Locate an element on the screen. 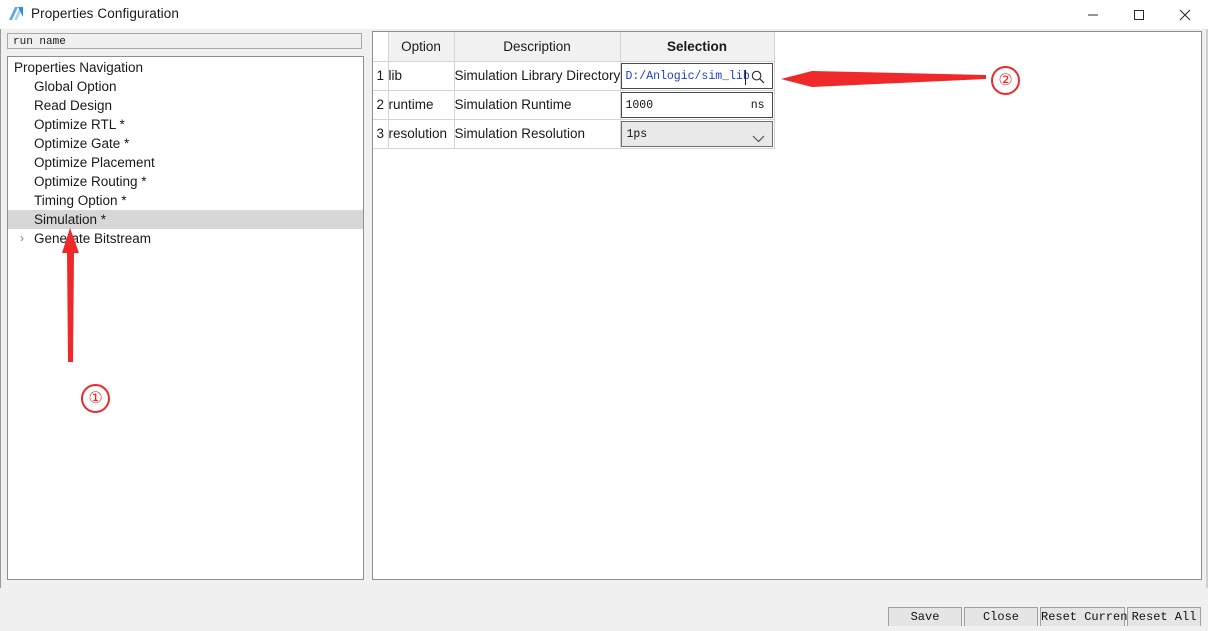 The height and width of the screenshot is (631, 1208). option-cell: lib is located at coordinates (421, 76).